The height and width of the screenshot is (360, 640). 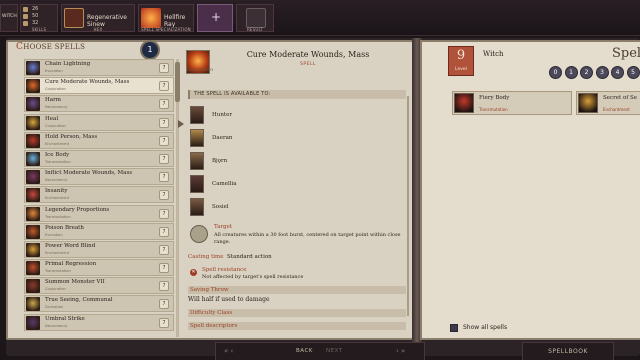 What do you see at coordinates (400, 351) in the screenshot?
I see `last-page-arrows-icon: › »` at bounding box center [400, 351].